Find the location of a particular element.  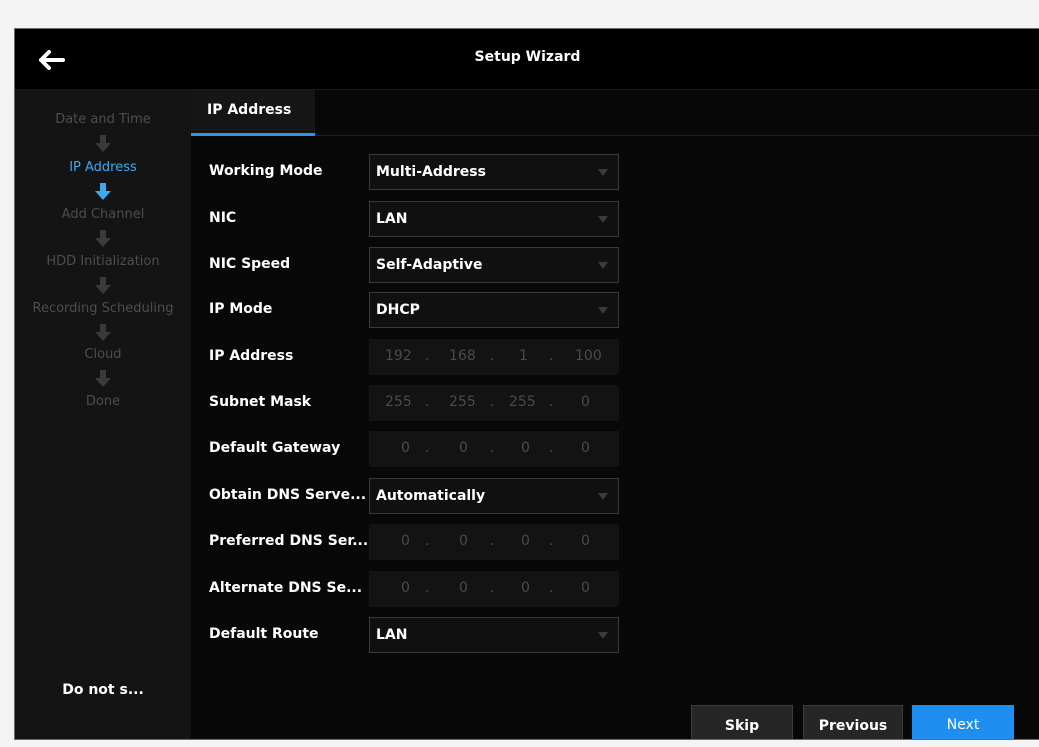

preferred-dns-input: 0 . 0 . 0 . 0 is located at coordinates (494, 542).